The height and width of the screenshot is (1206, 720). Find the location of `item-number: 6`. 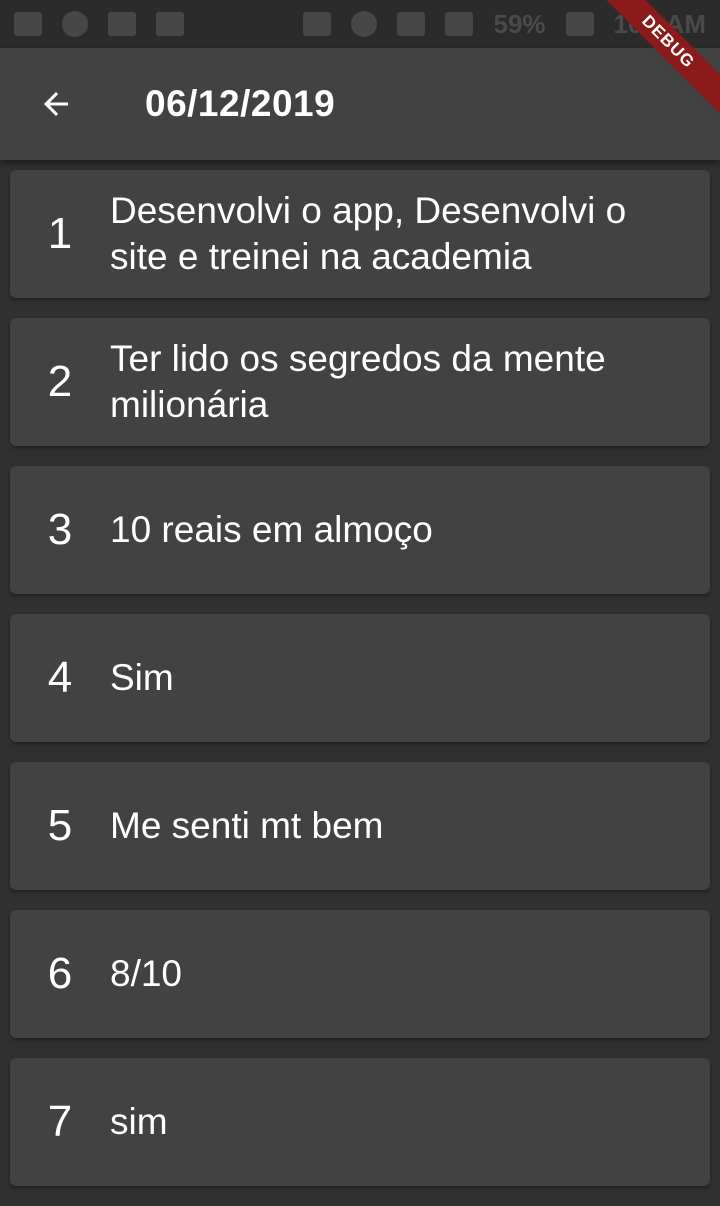

item-number: 6 is located at coordinates (60, 973).